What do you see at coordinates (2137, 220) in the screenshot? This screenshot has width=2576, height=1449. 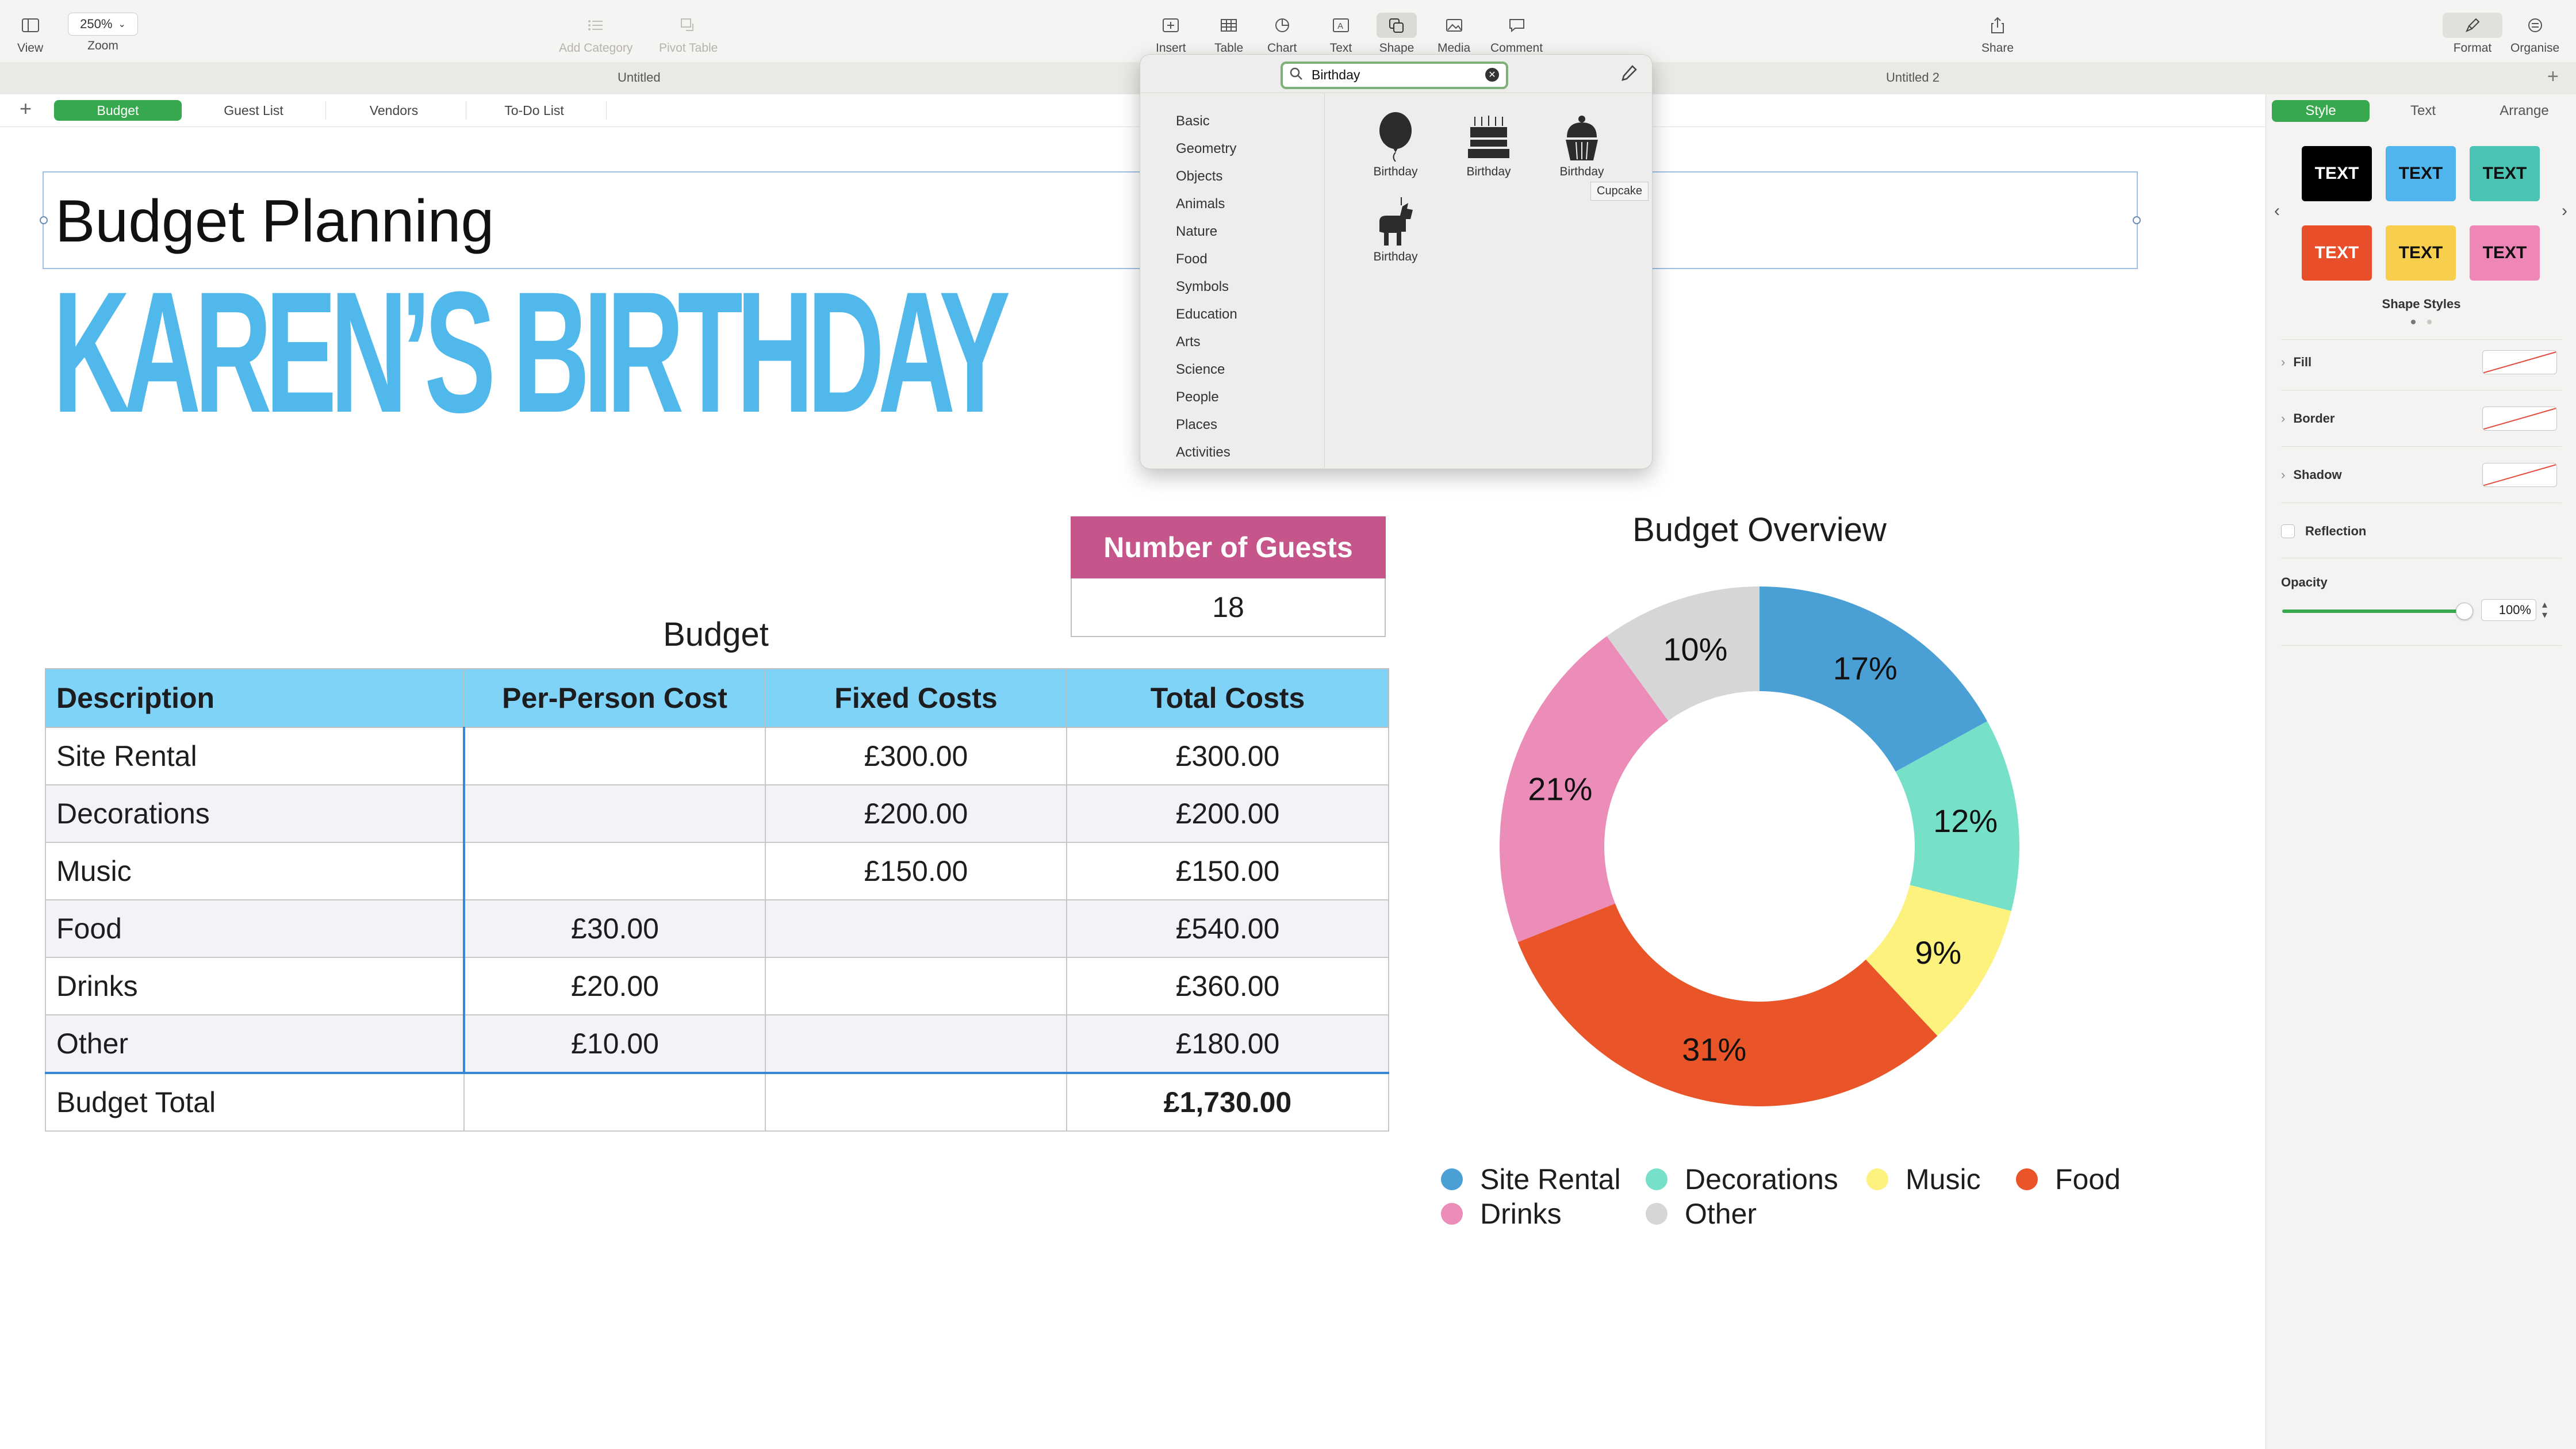 I see `resize-handle-right` at bounding box center [2137, 220].